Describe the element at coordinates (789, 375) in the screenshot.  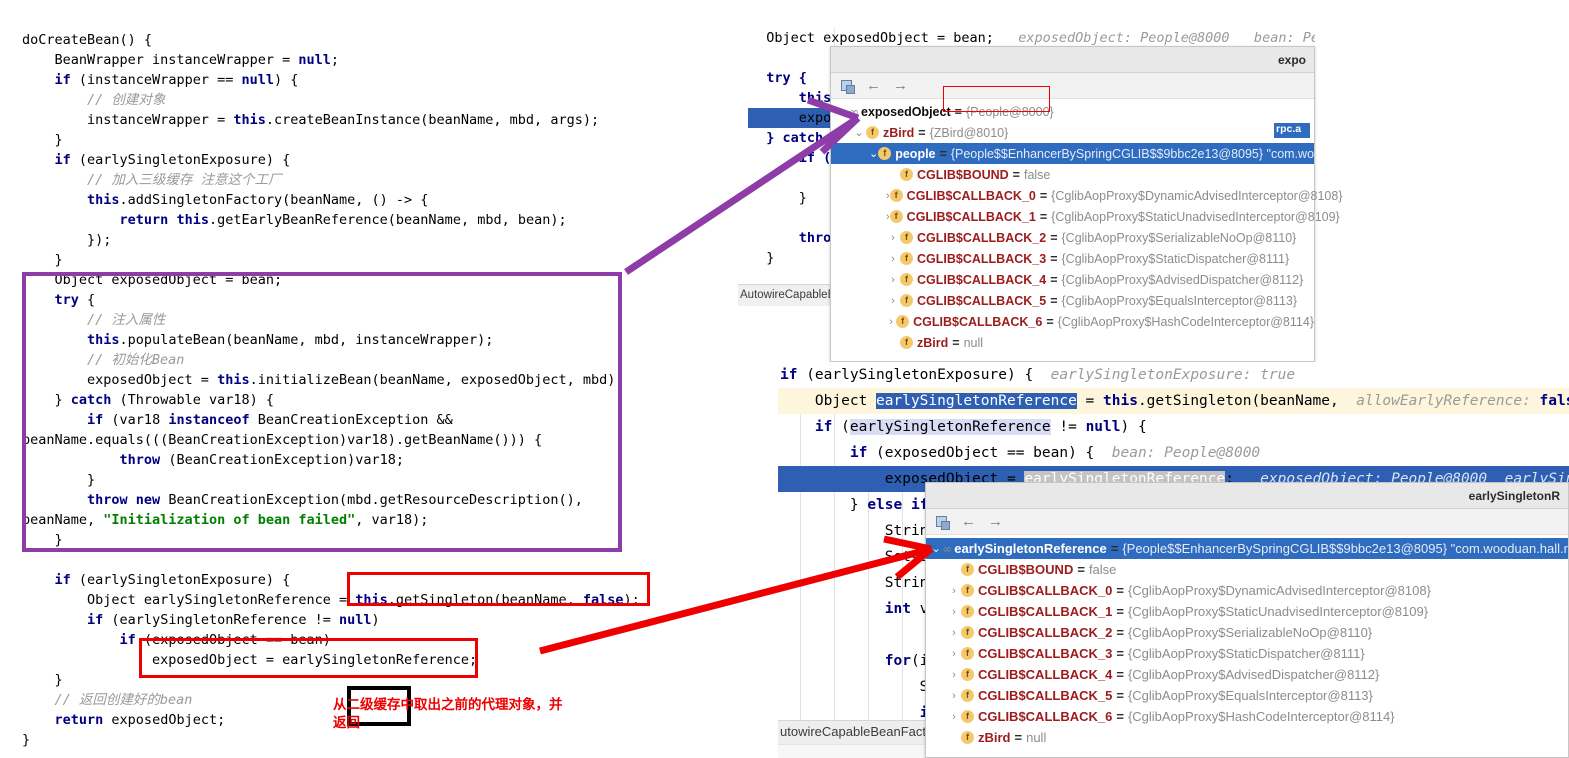
I see `code-token: if` at that location.